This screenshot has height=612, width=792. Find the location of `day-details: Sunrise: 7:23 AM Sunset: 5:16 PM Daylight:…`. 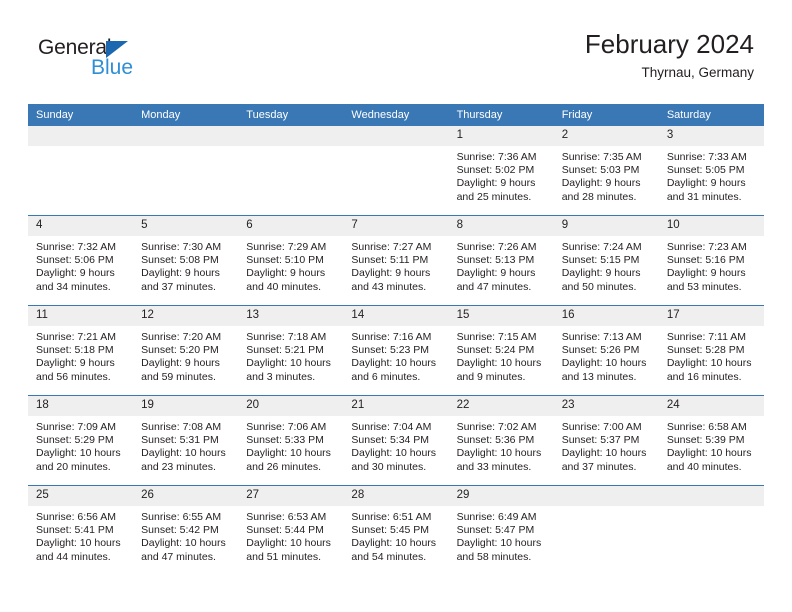

day-details: Sunrise: 7:23 AM Sunset: 5:16 PM Daylight:… is located at coordinates (711, 270).